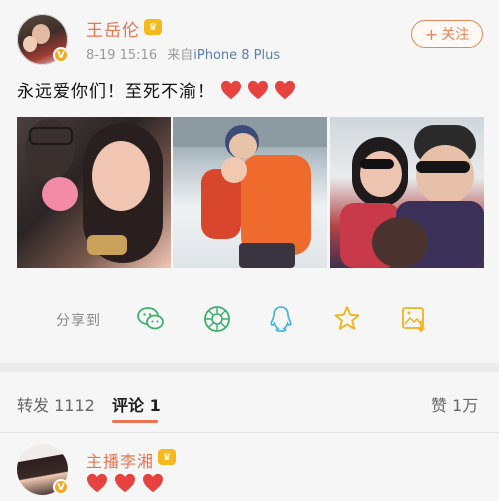 The image size is (499, 501). I want to click on tab-likes: 赞 1万, so click(454, 404).